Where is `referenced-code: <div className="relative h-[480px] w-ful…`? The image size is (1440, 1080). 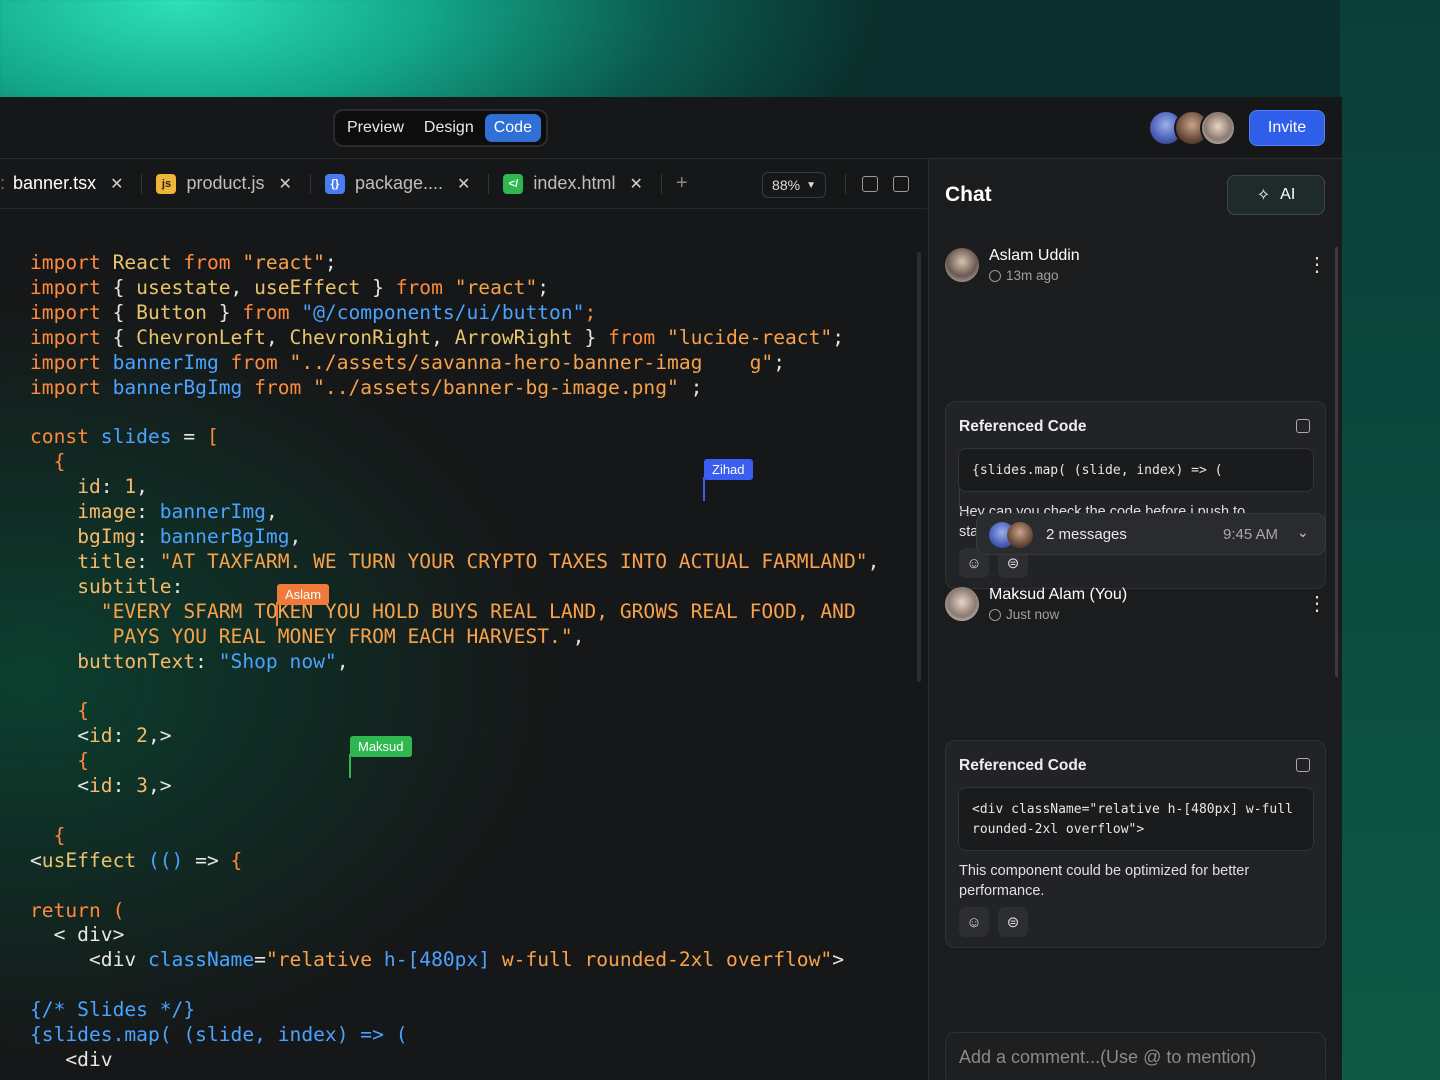
referenced-code: <div className="relative h-[480px] w-ful… is located at coordinates (1136, 819).